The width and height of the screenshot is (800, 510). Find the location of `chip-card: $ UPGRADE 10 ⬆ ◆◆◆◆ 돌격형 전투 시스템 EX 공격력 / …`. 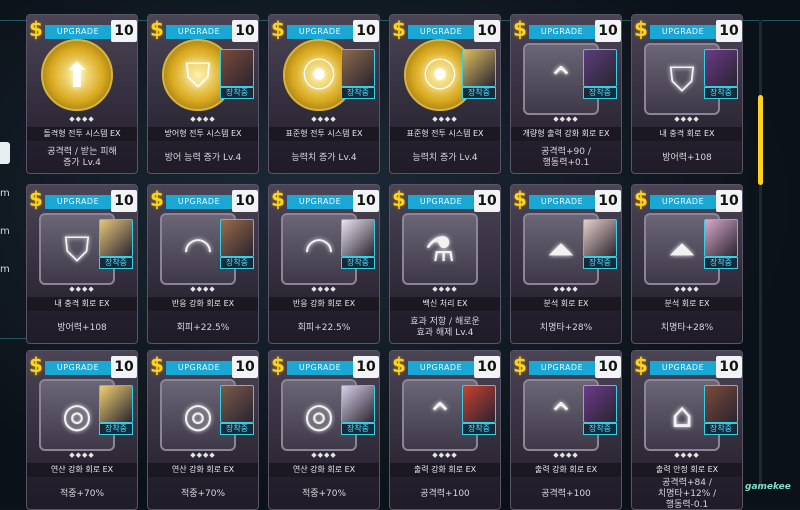

chip-card: $ UPGRADE 10 ⬆ ◆◆◆◆ 돌격형 전투 시스템 EX 공격력 / … is located at coordinates (82, 94).